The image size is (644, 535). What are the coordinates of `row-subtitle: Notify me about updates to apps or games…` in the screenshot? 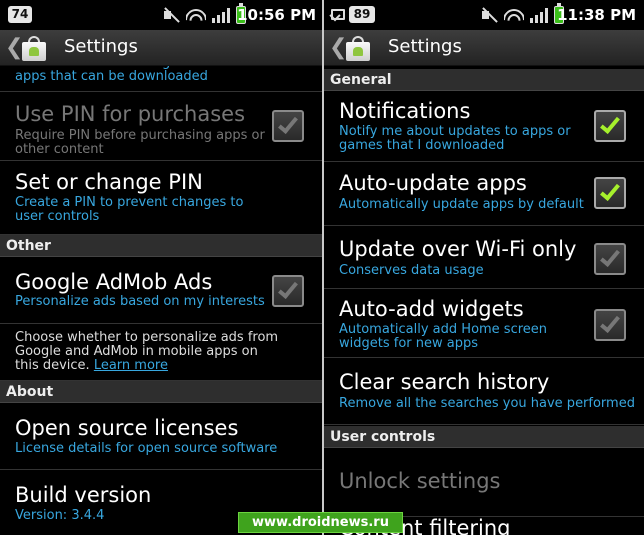 It's located at (455, 138).